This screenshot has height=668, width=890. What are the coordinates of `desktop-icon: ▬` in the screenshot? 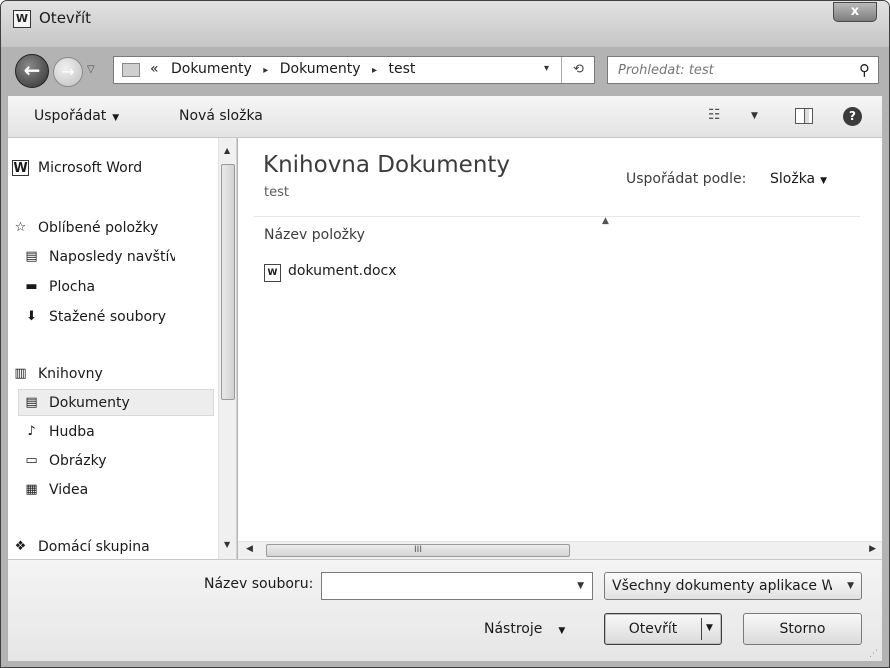 It's located at (31, 286).